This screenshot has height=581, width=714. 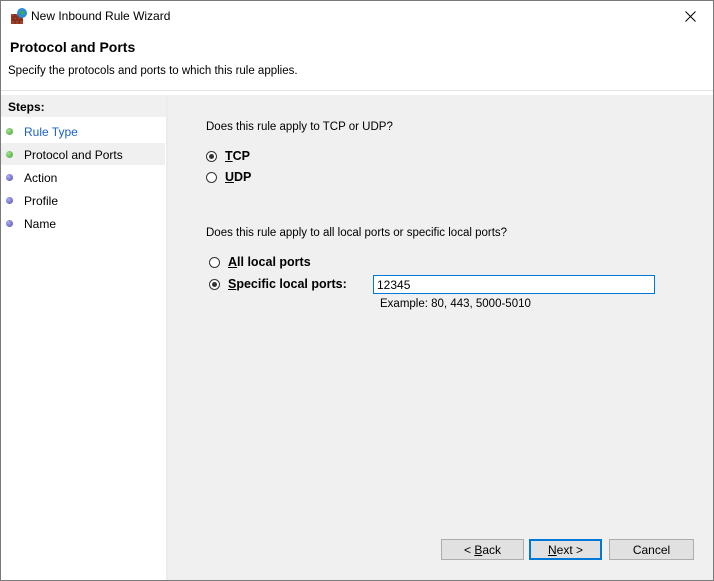 What do you see at coordinates (41, 201) in the screenshot?
I see `step-label: Profile` at bounding box center [41, 201].